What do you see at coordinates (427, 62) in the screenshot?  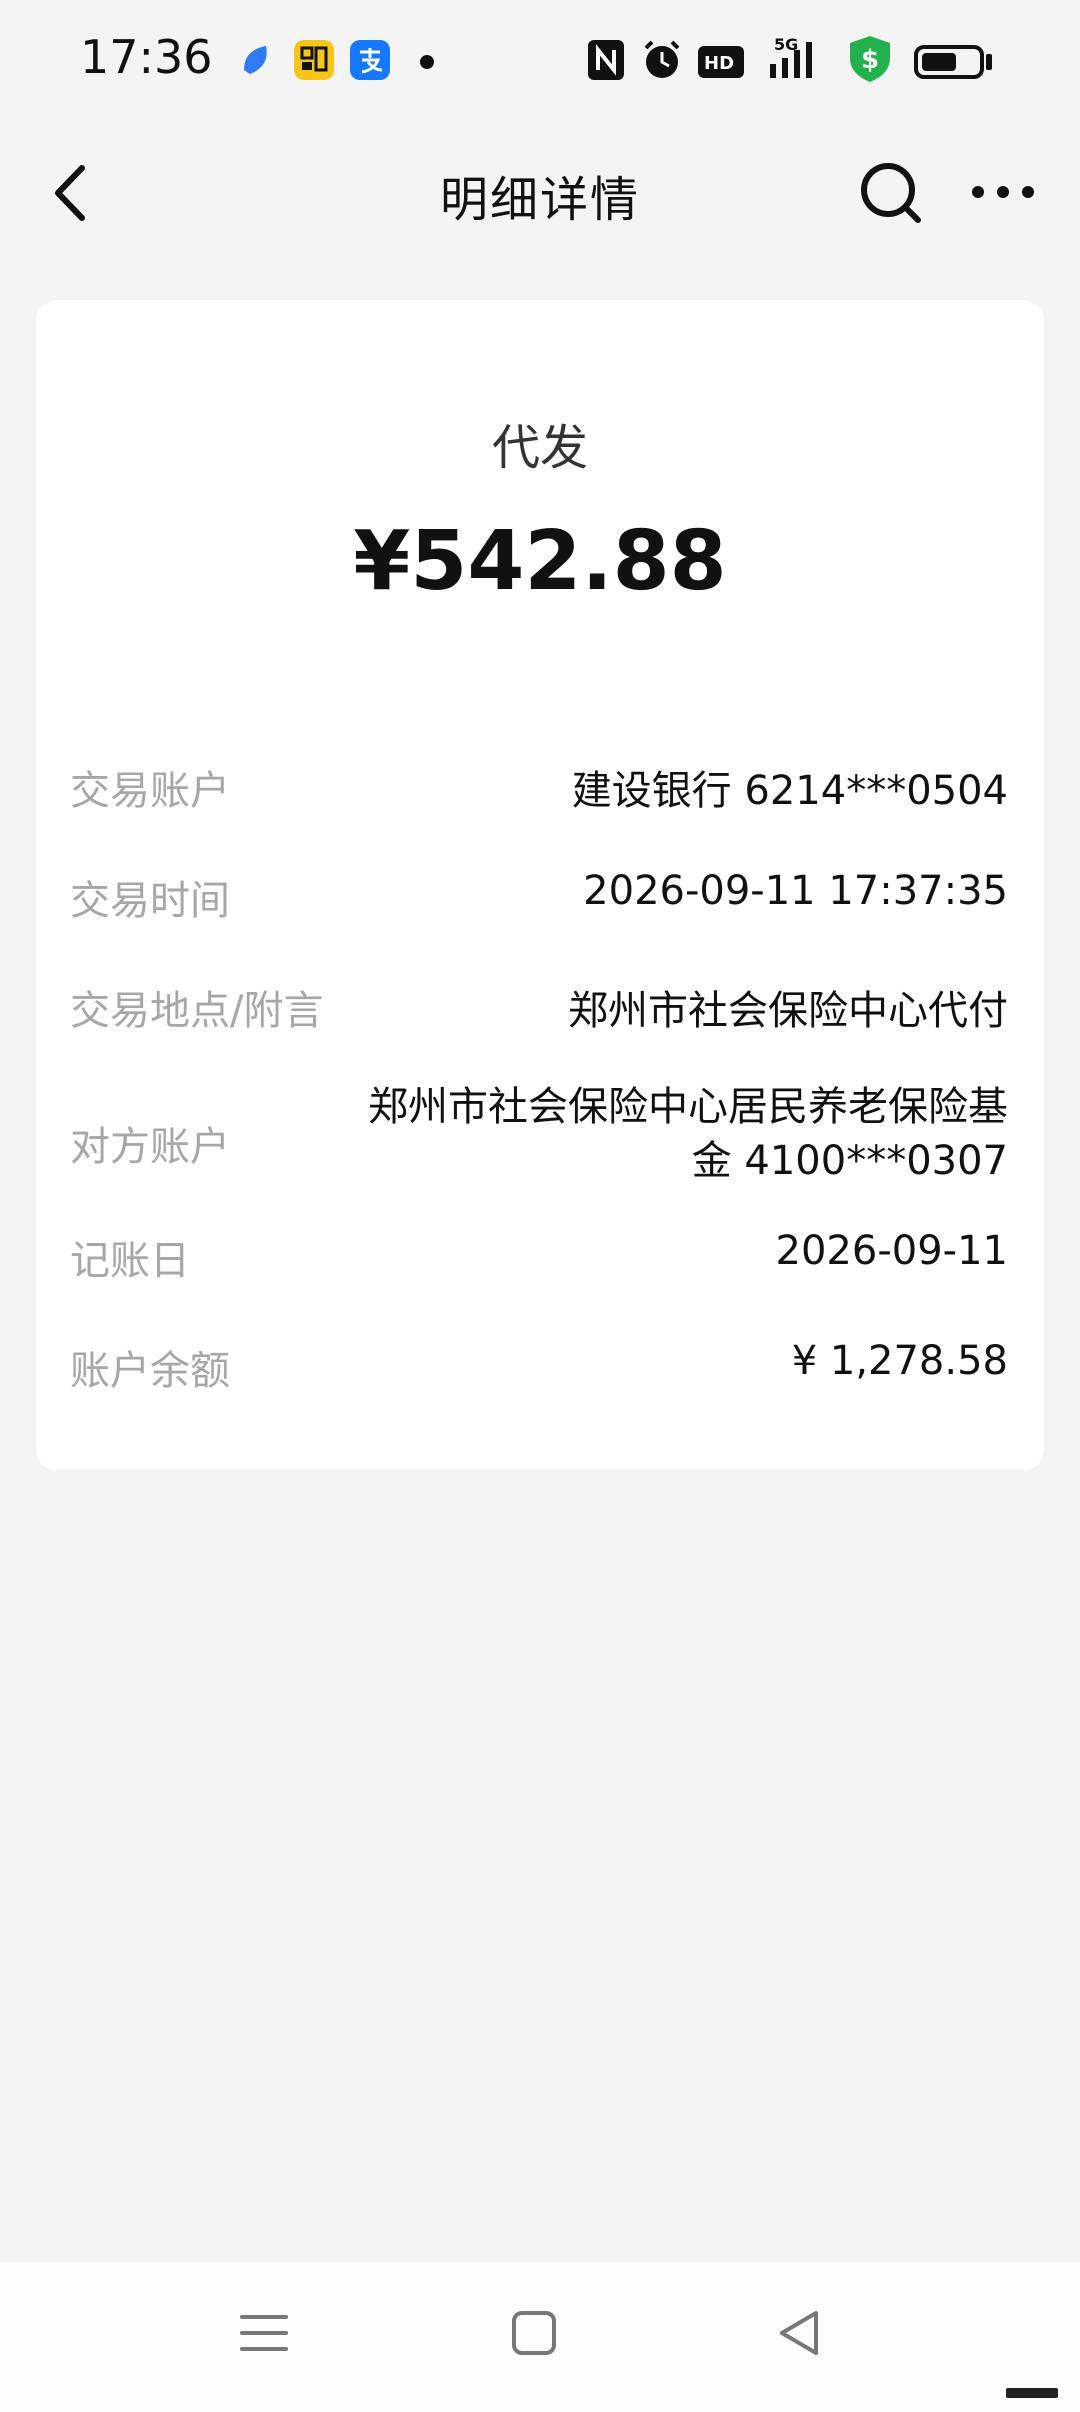 I see `notification-dot` at bounding box center [427, 62].